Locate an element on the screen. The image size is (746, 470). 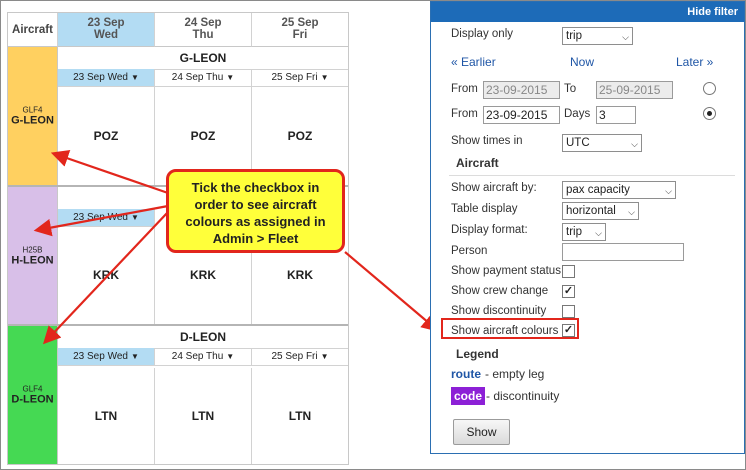
range-to-input: 25-09-2015 is located at coordinates (634, 90).